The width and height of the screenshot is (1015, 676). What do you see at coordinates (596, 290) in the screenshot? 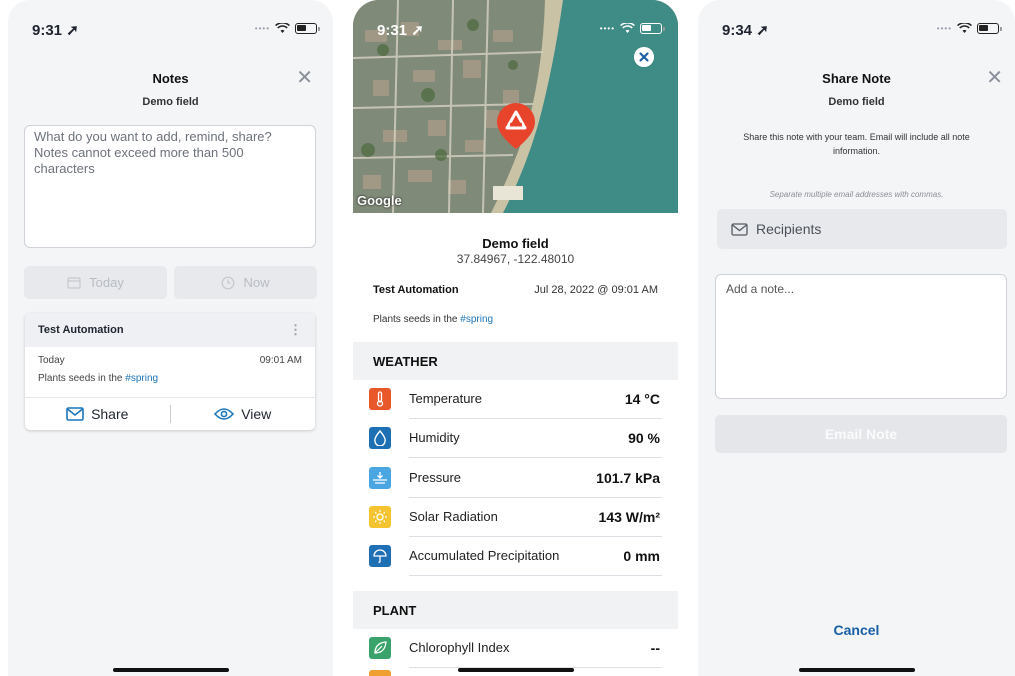
I see `note-date: Jul 28, 2022 @ 09:01 AM` at bounding box center [596, 290].